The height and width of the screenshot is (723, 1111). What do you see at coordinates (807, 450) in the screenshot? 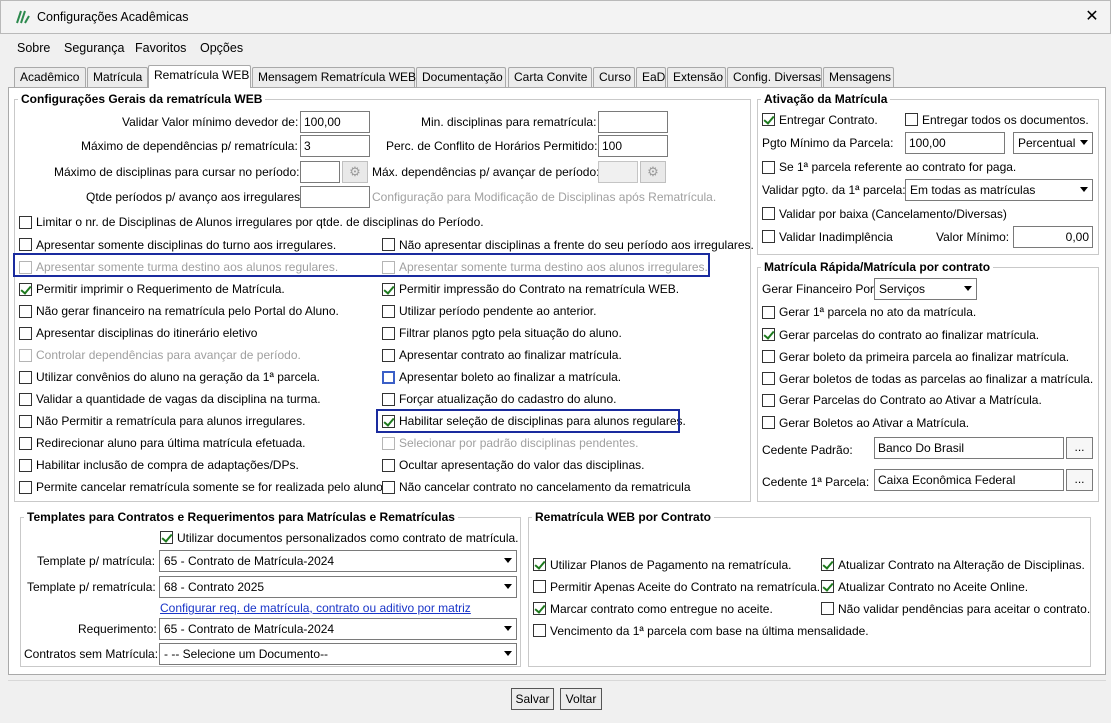
I see `cedente-padrao-label: Cedente Padrão:` at bounding box center [807, 450].